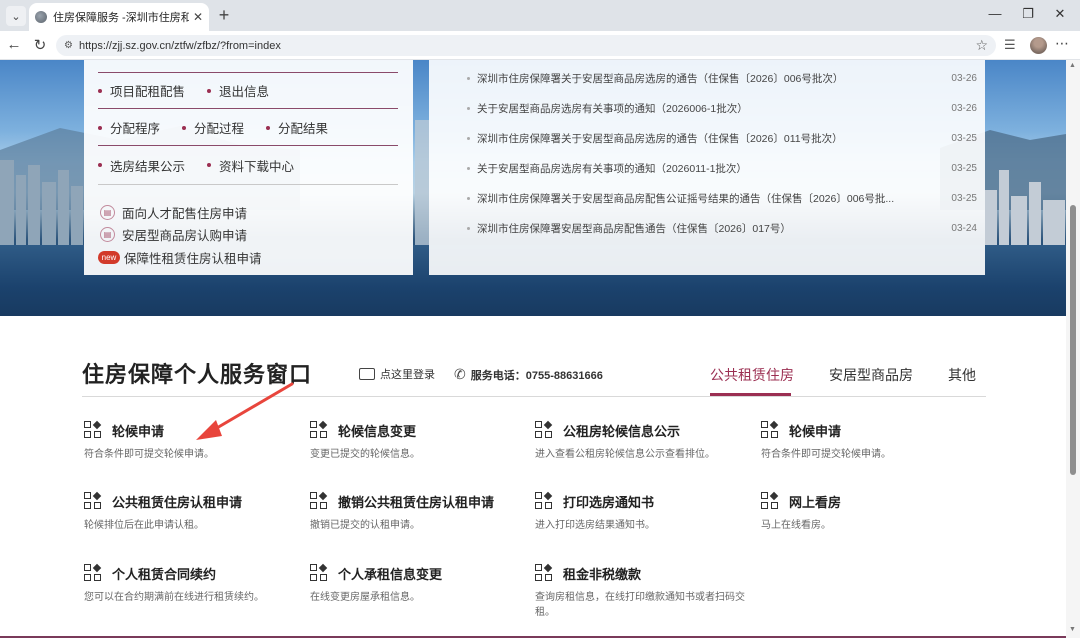 This screenshot has width=1080, height=638. I want to click on affordable-housing-apply-link: ▤ 安居型商品房认购申请, so click(173, 234).